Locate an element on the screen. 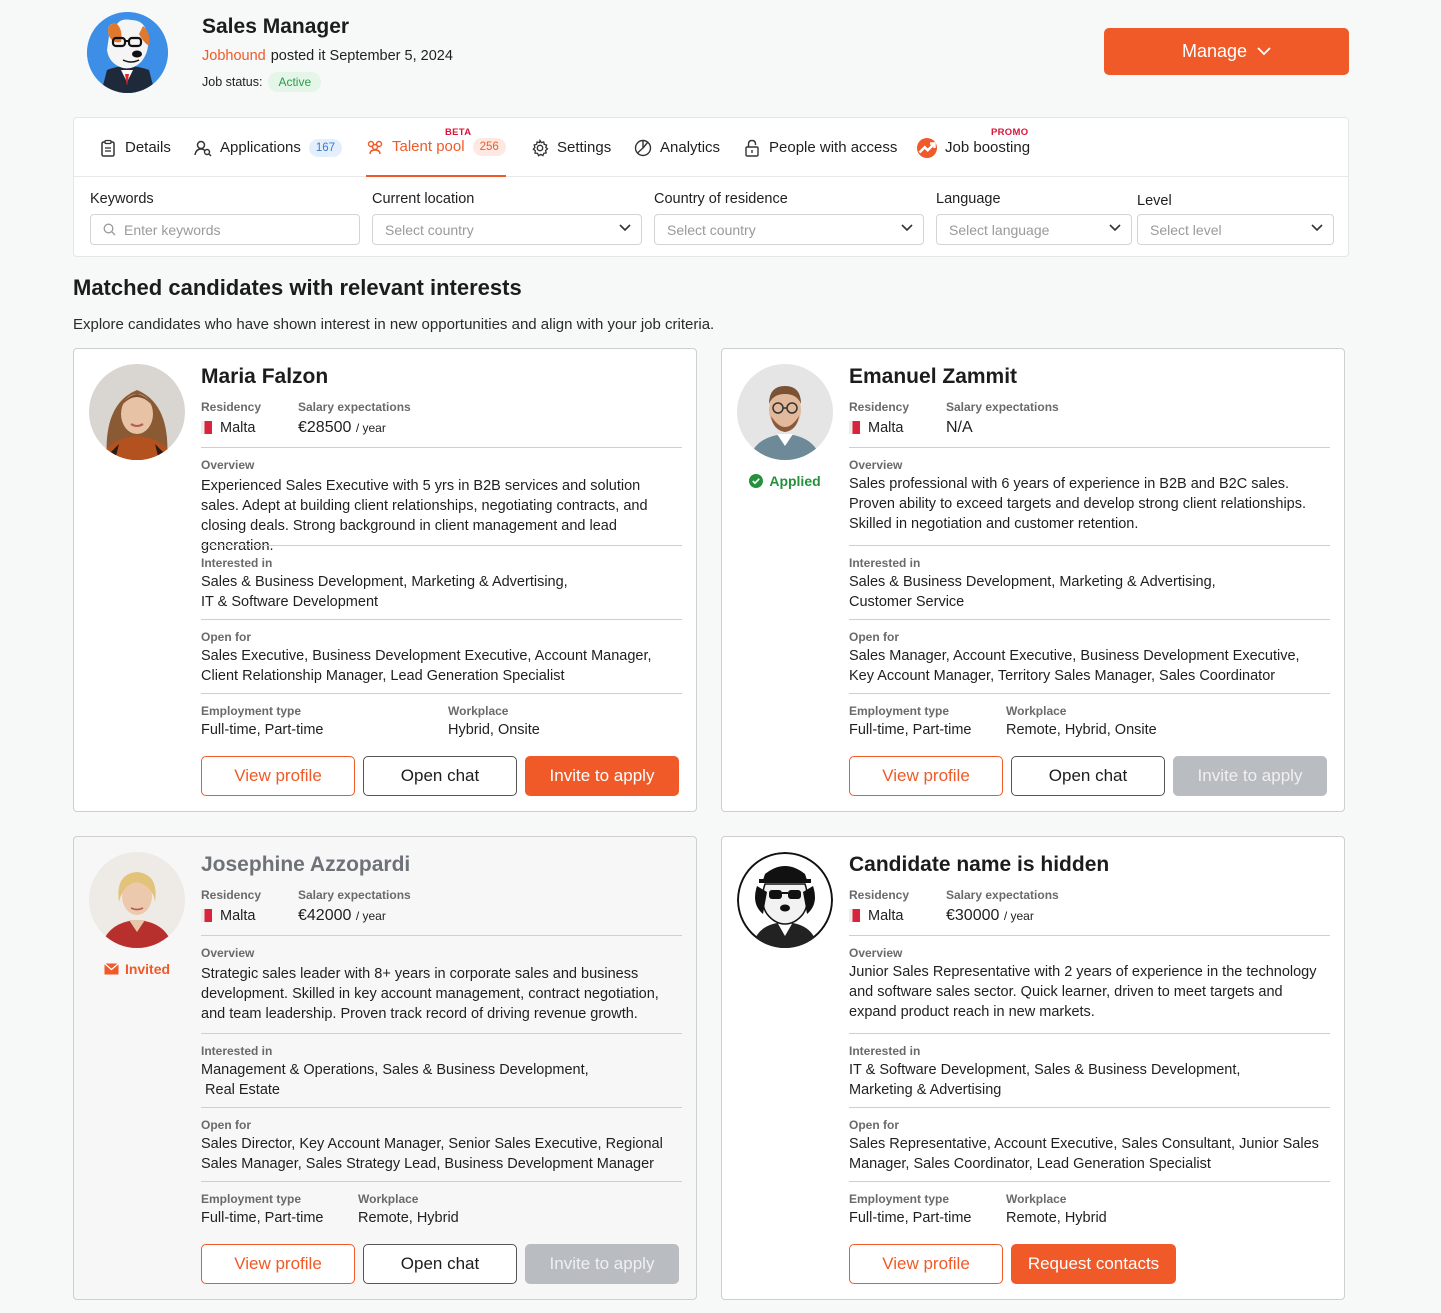  tab-analytics: Analytics is located at coordinates (677, 147).